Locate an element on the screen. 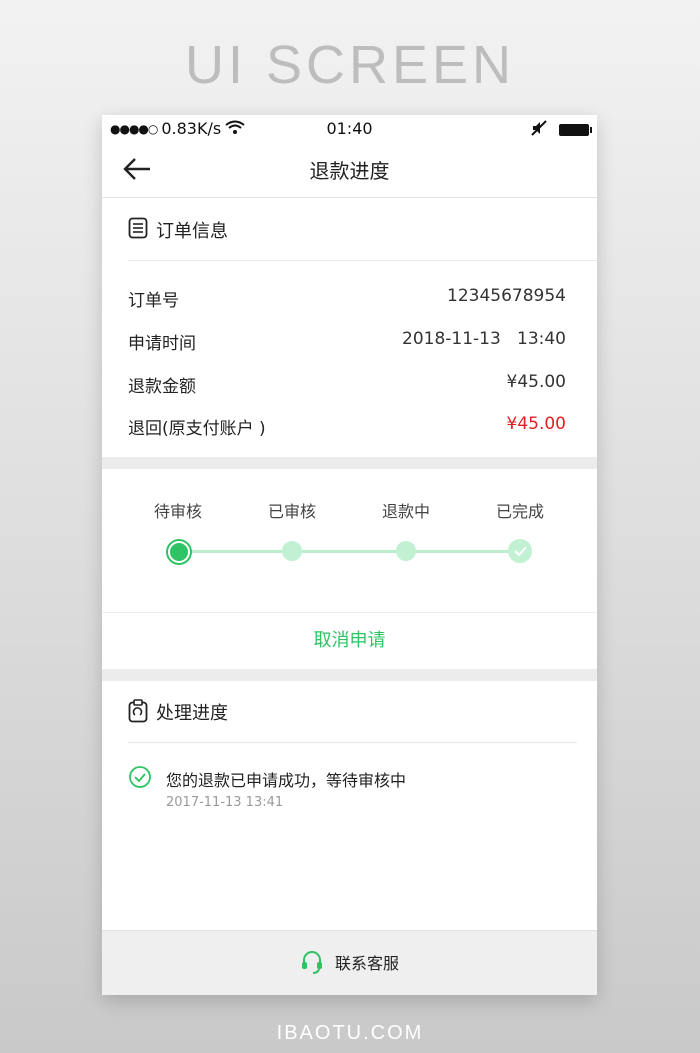 The height and width of the screenshot is (1053, 700). progress-section-title: 处理进度 is located at coordinates (192, 713).